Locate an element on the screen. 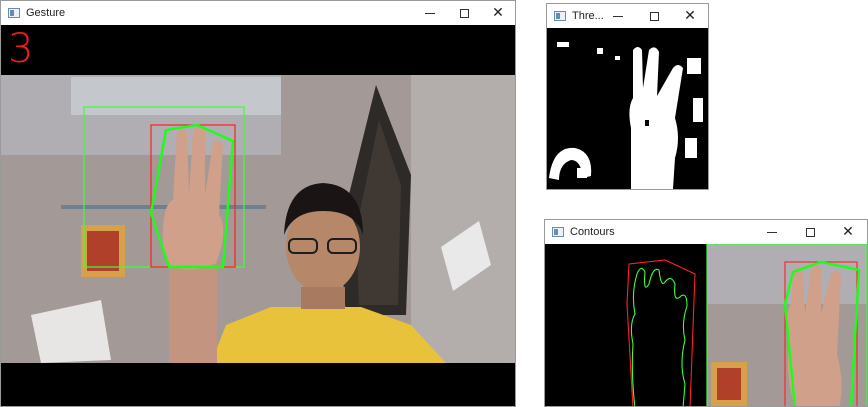  person-neck is located at coordinates (323, 298).